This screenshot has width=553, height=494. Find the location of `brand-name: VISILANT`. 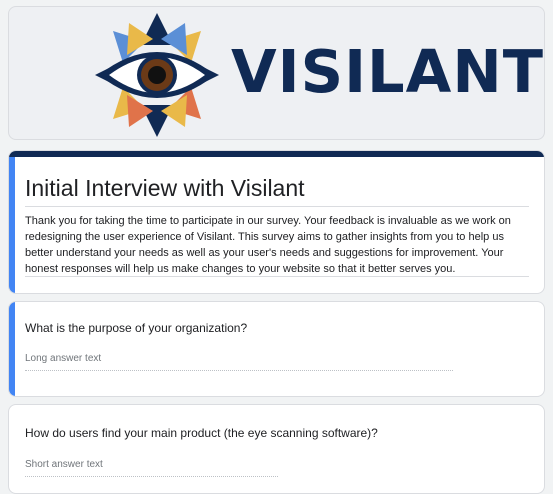

brand-name: VISILANT is located at coordinates (387, 71).